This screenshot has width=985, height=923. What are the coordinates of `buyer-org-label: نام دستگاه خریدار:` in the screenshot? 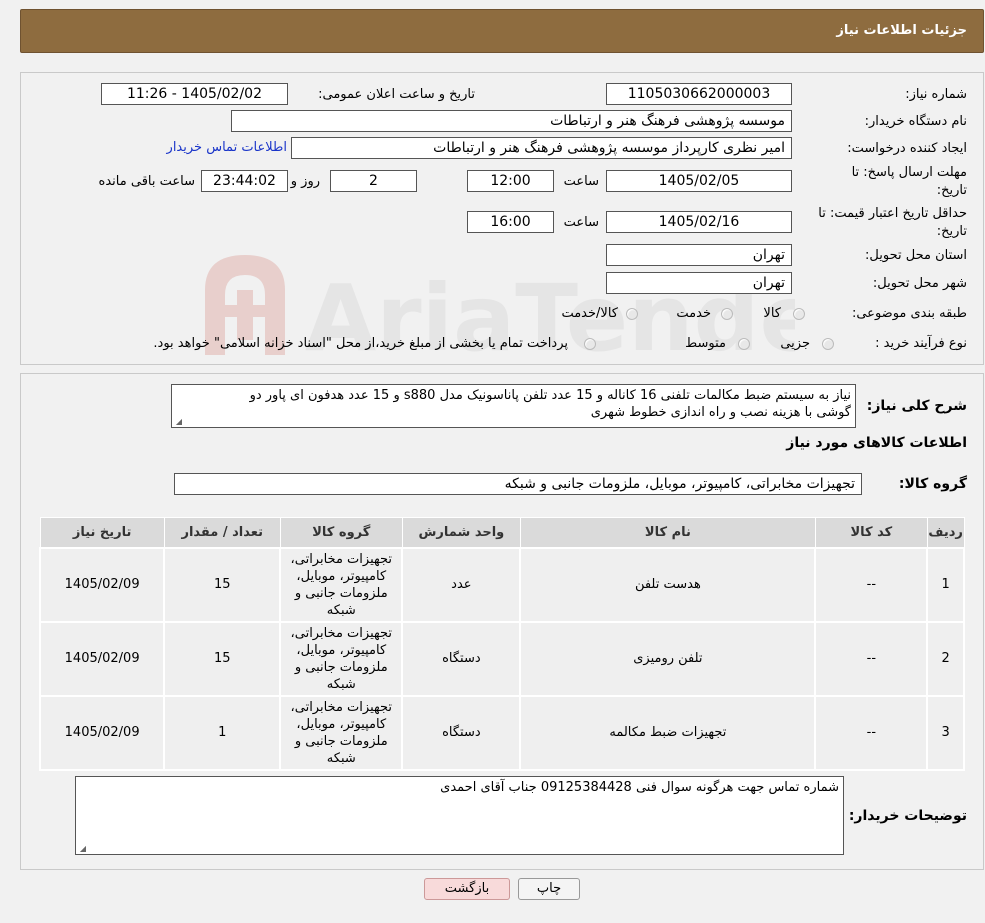 It's located at (915, 121).